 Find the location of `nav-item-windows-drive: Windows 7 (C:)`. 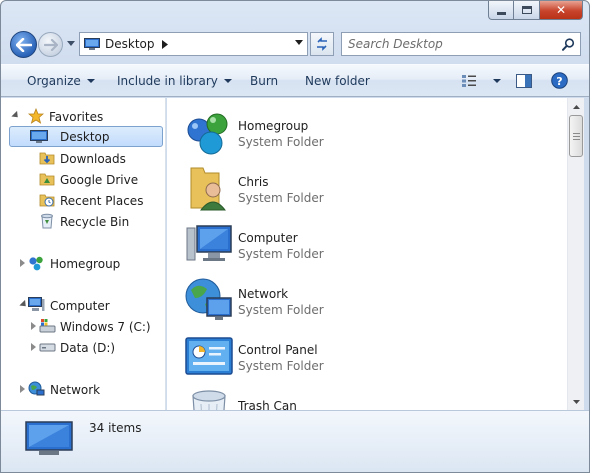

nav-item-windows-drive: Windows 7 (C:) is located at coordinates (84, 326).